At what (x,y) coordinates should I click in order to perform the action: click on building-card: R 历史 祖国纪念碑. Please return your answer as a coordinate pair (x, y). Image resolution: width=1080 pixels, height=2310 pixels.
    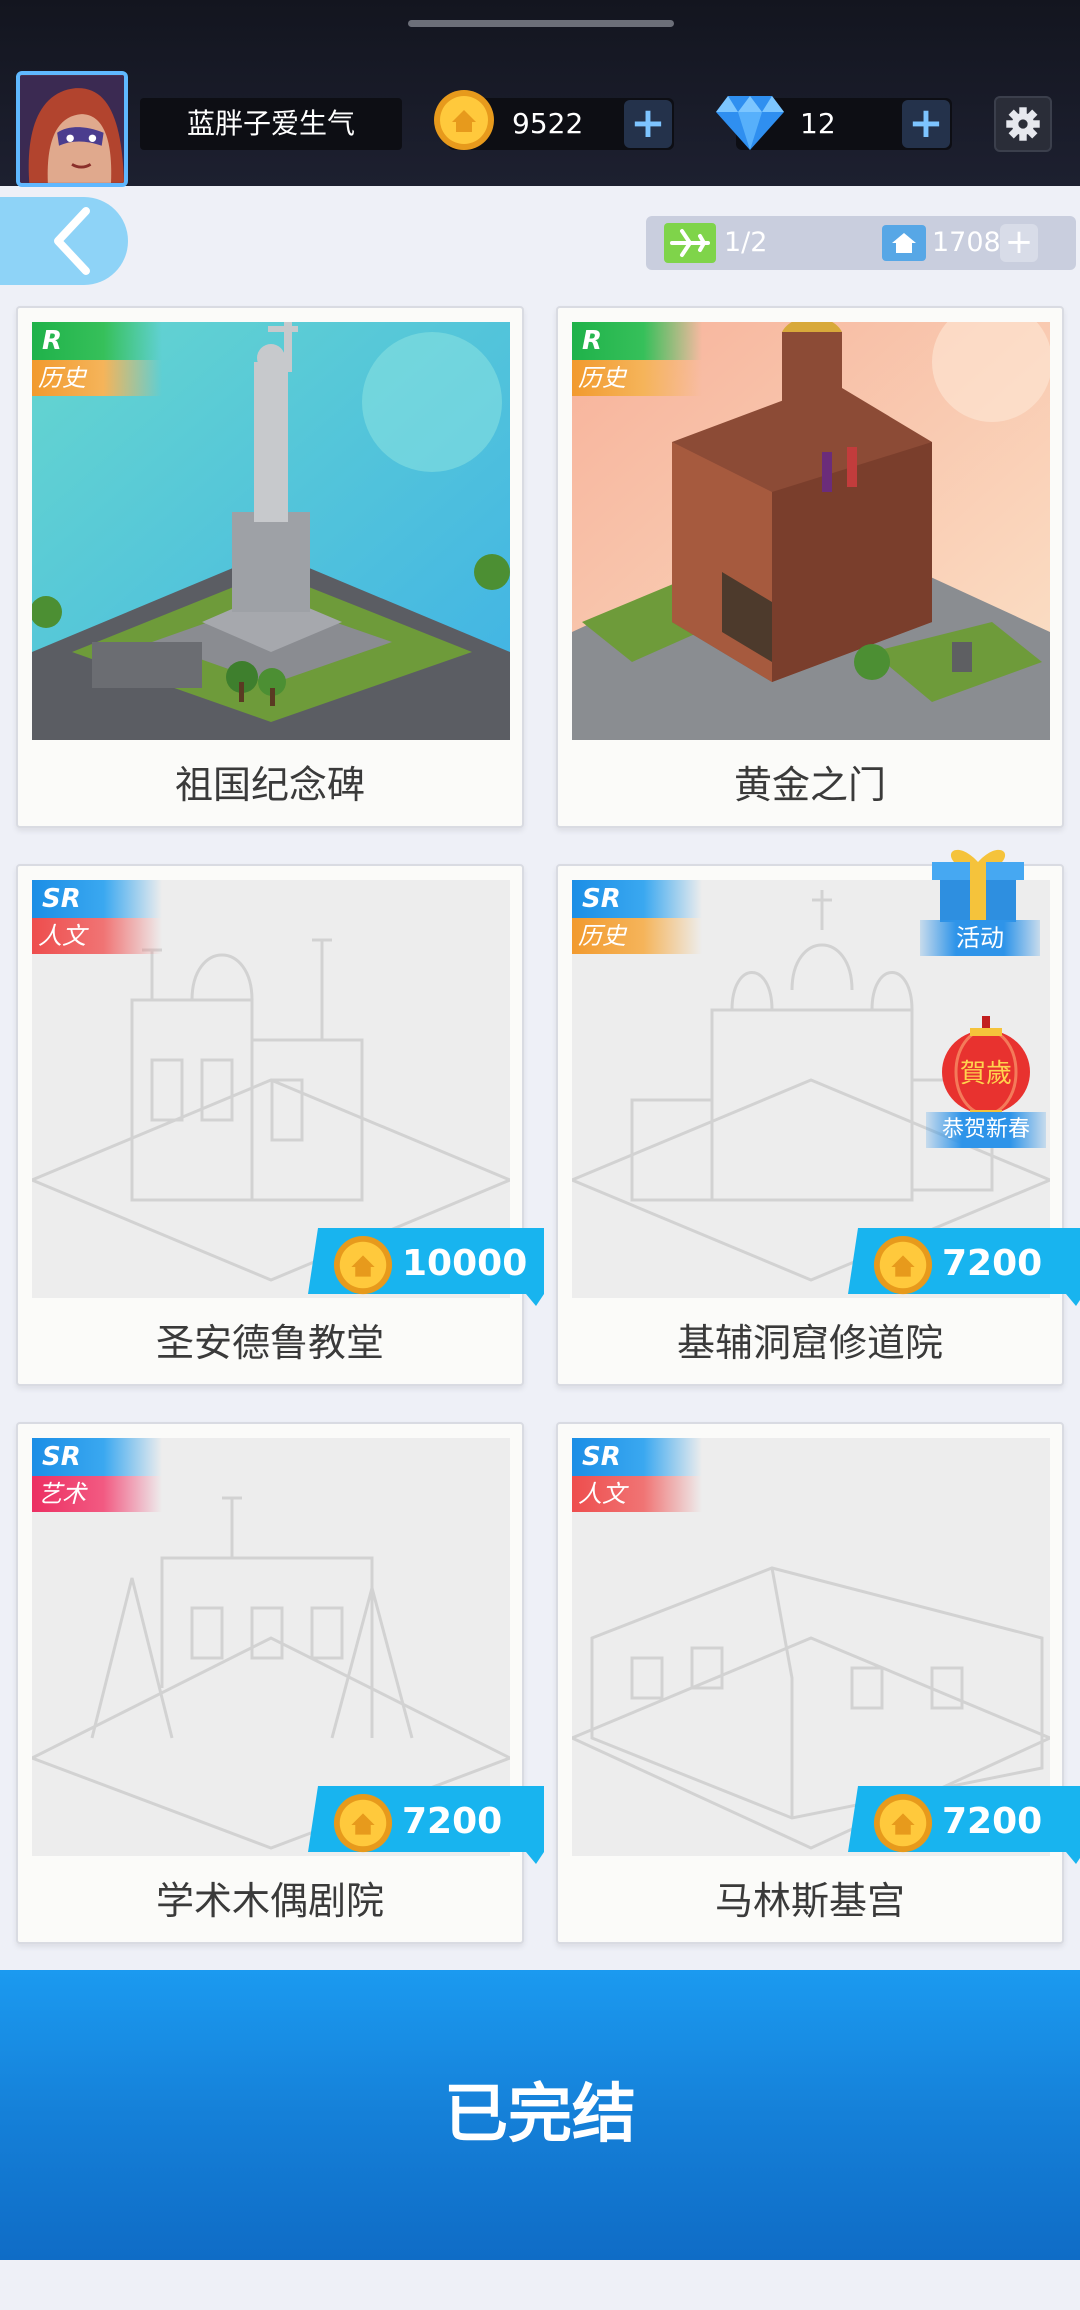
    Looking at the image, I should click on (270, 567).